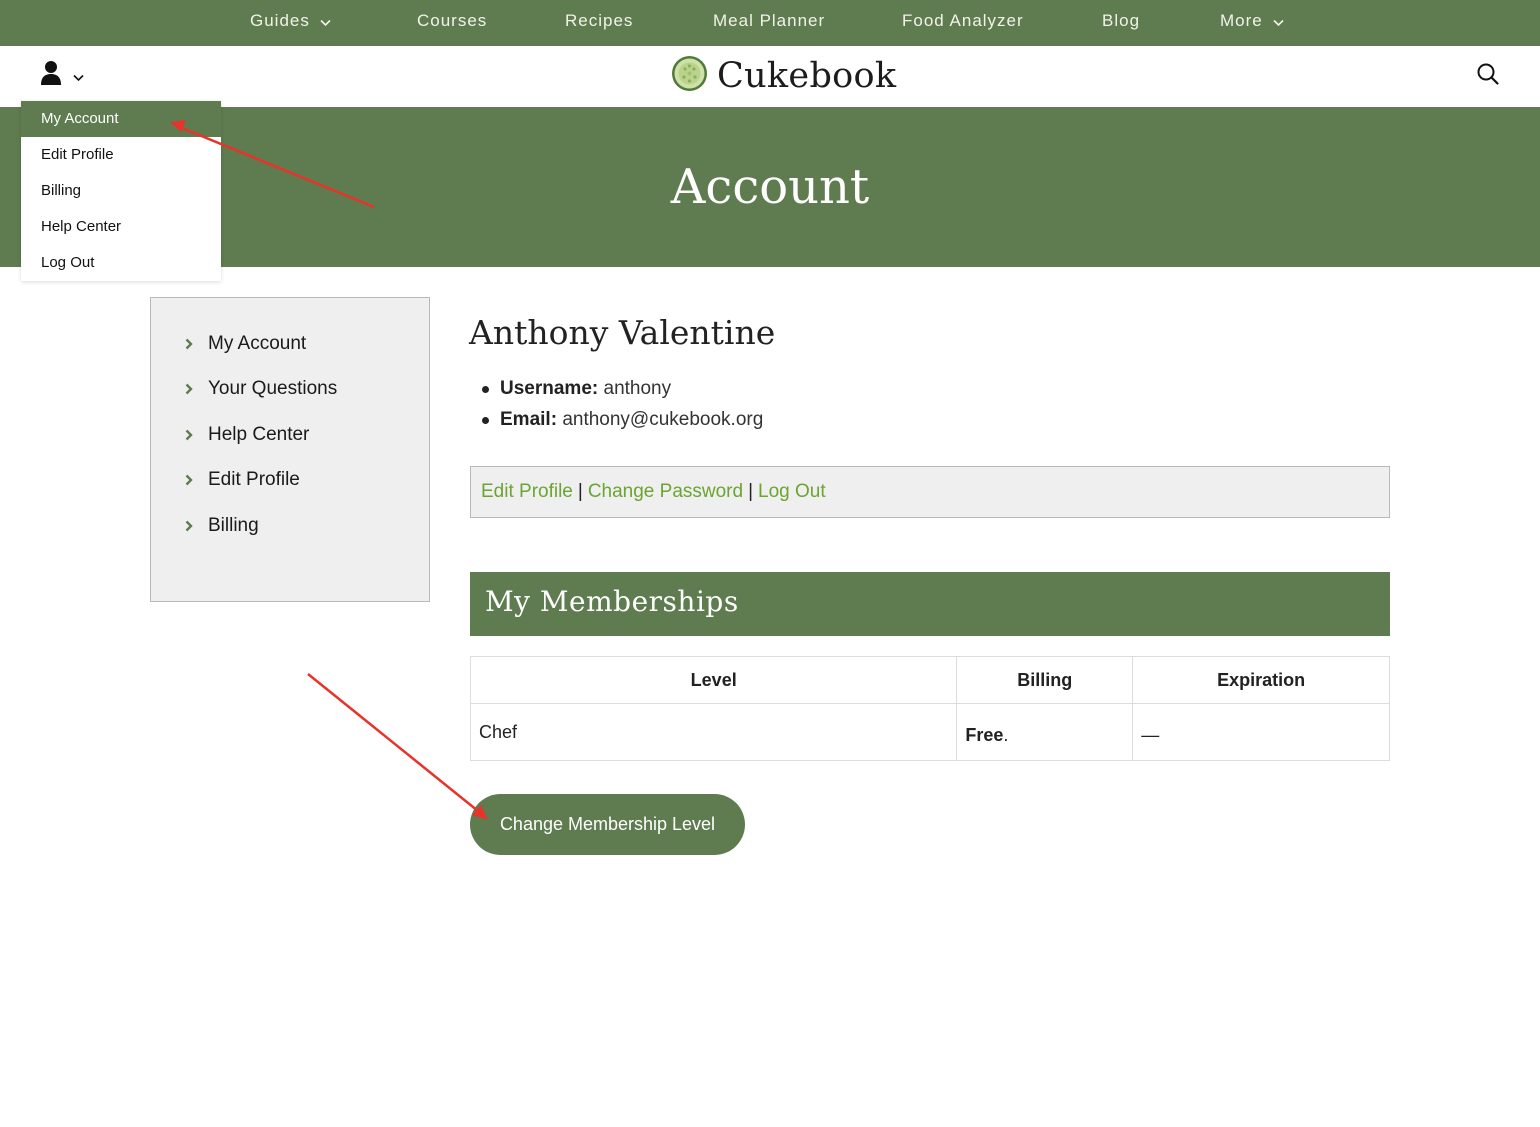 This screenshot has width=1540, height=1127. I want to click on menu-item-billing: Billing, so click(121, 191).